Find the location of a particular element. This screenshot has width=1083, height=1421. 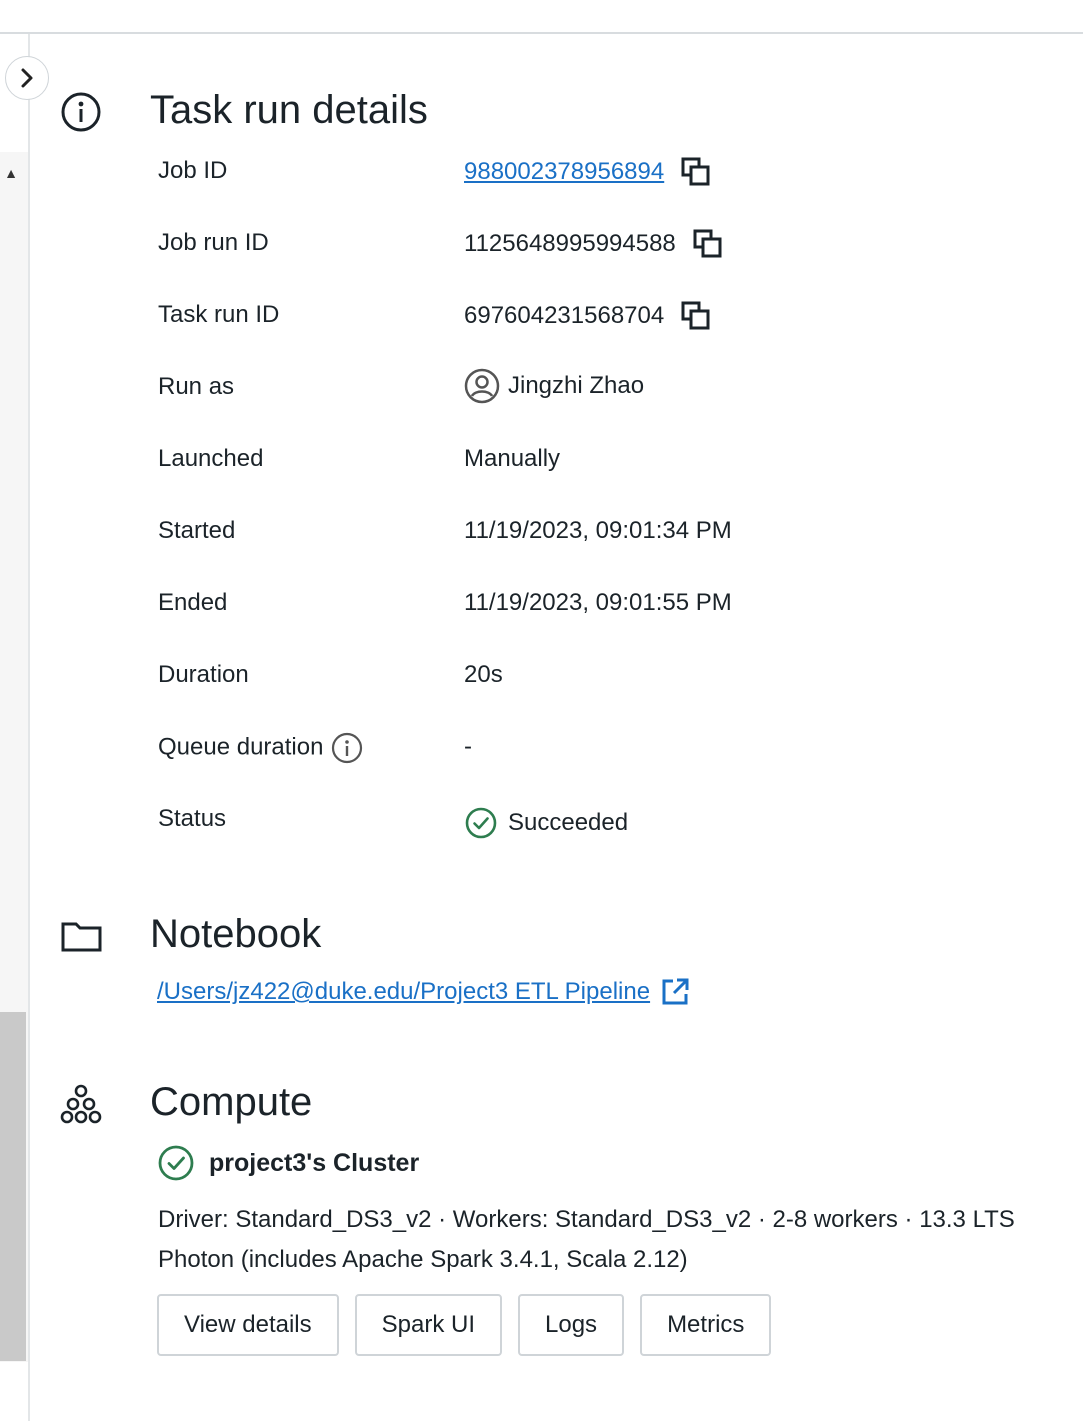

task-run-id-text: 697604231568704 is located at coordinates (564, 315).